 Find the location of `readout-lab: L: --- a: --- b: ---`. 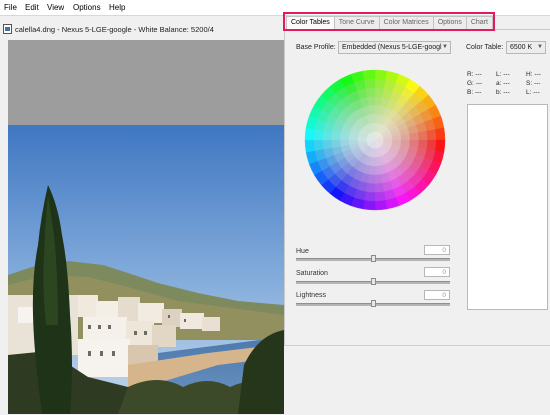

readout-lab: L: --- a: --- b: --- is located at coordinates (503, 83).